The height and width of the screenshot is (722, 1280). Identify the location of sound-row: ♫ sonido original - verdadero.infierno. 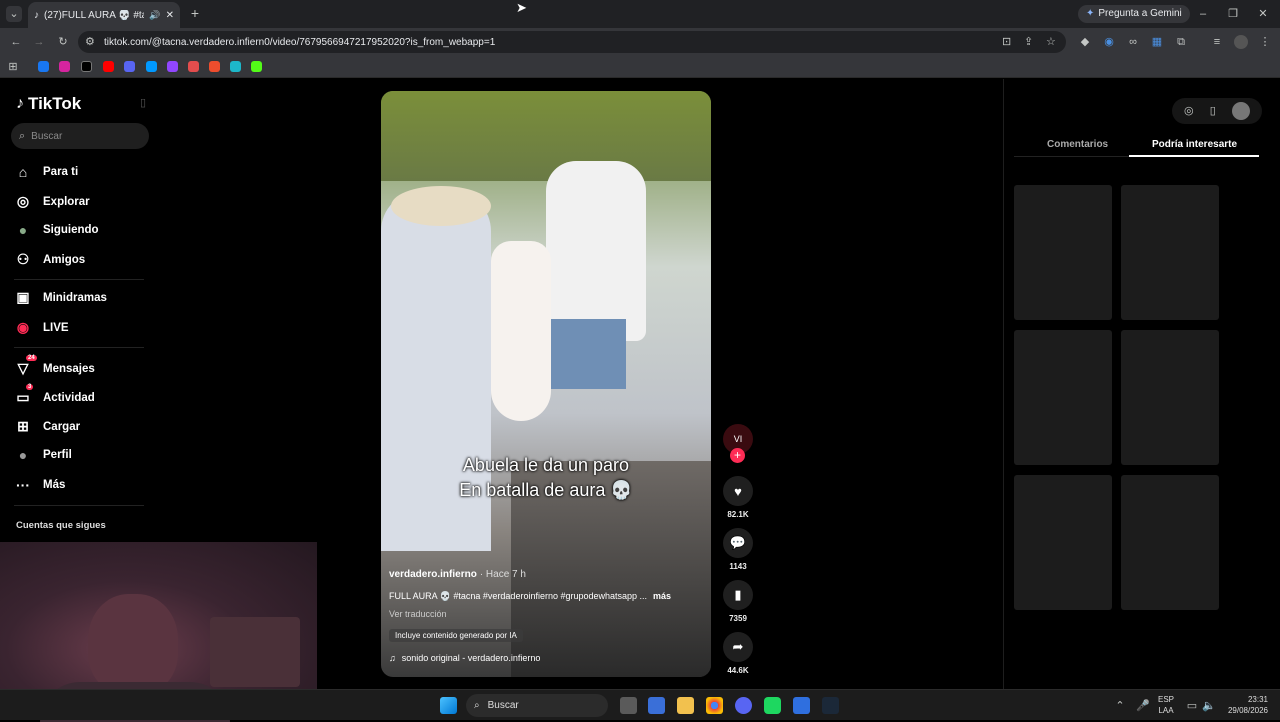
(464, 658).